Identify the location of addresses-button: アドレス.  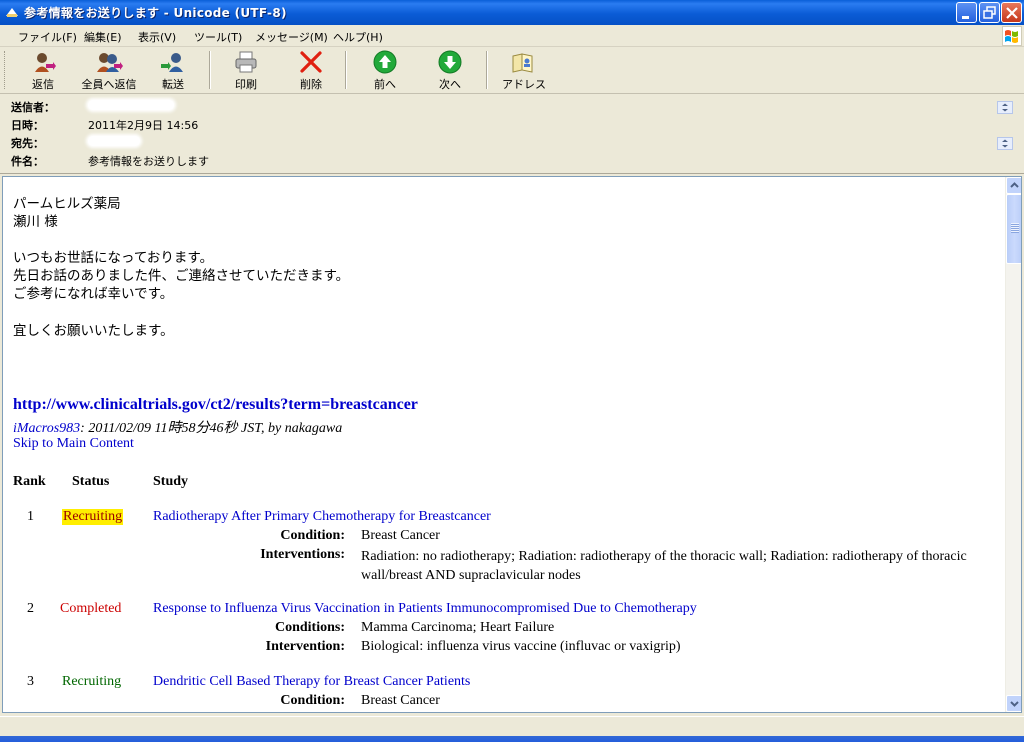
(524, 71).